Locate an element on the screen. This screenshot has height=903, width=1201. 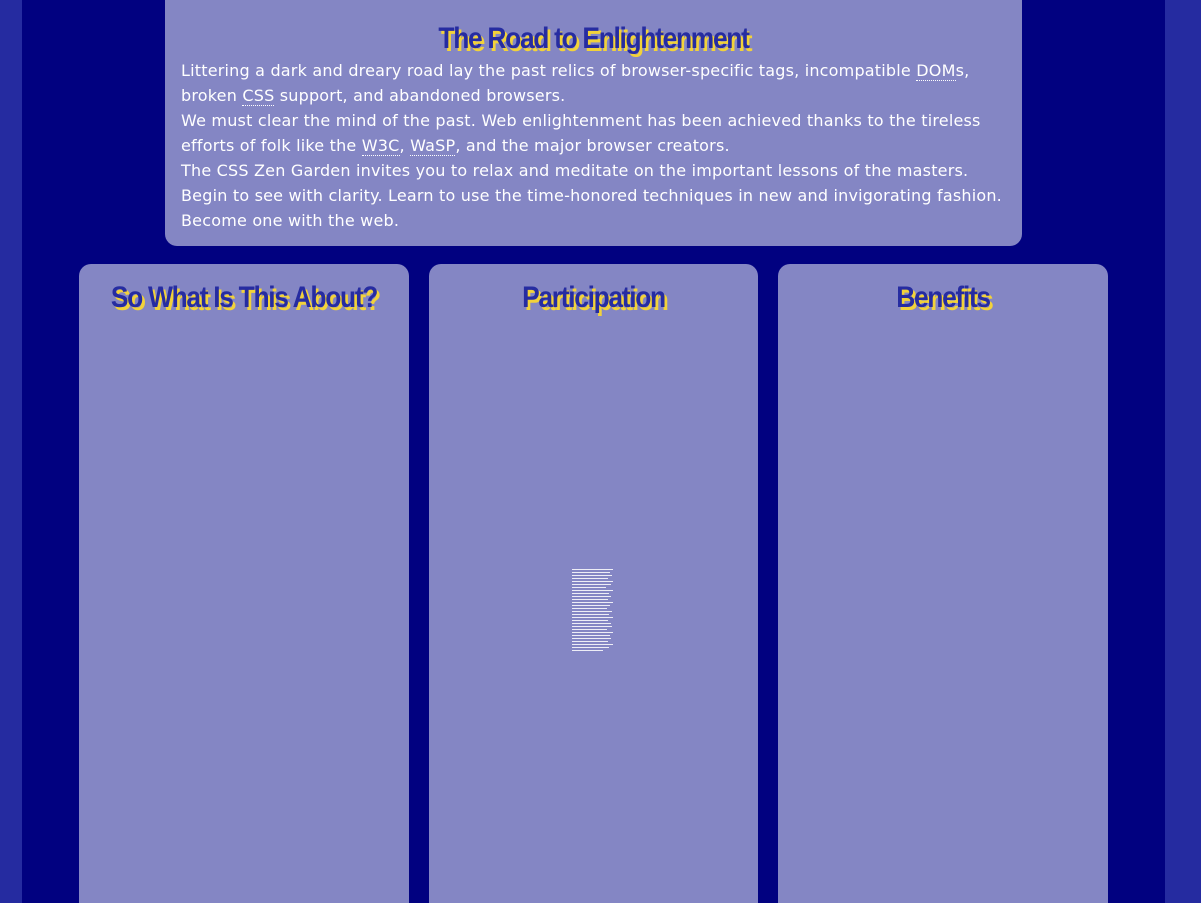
intro-heading: The Road to Enlightenment is located at coordinates (594, 38).